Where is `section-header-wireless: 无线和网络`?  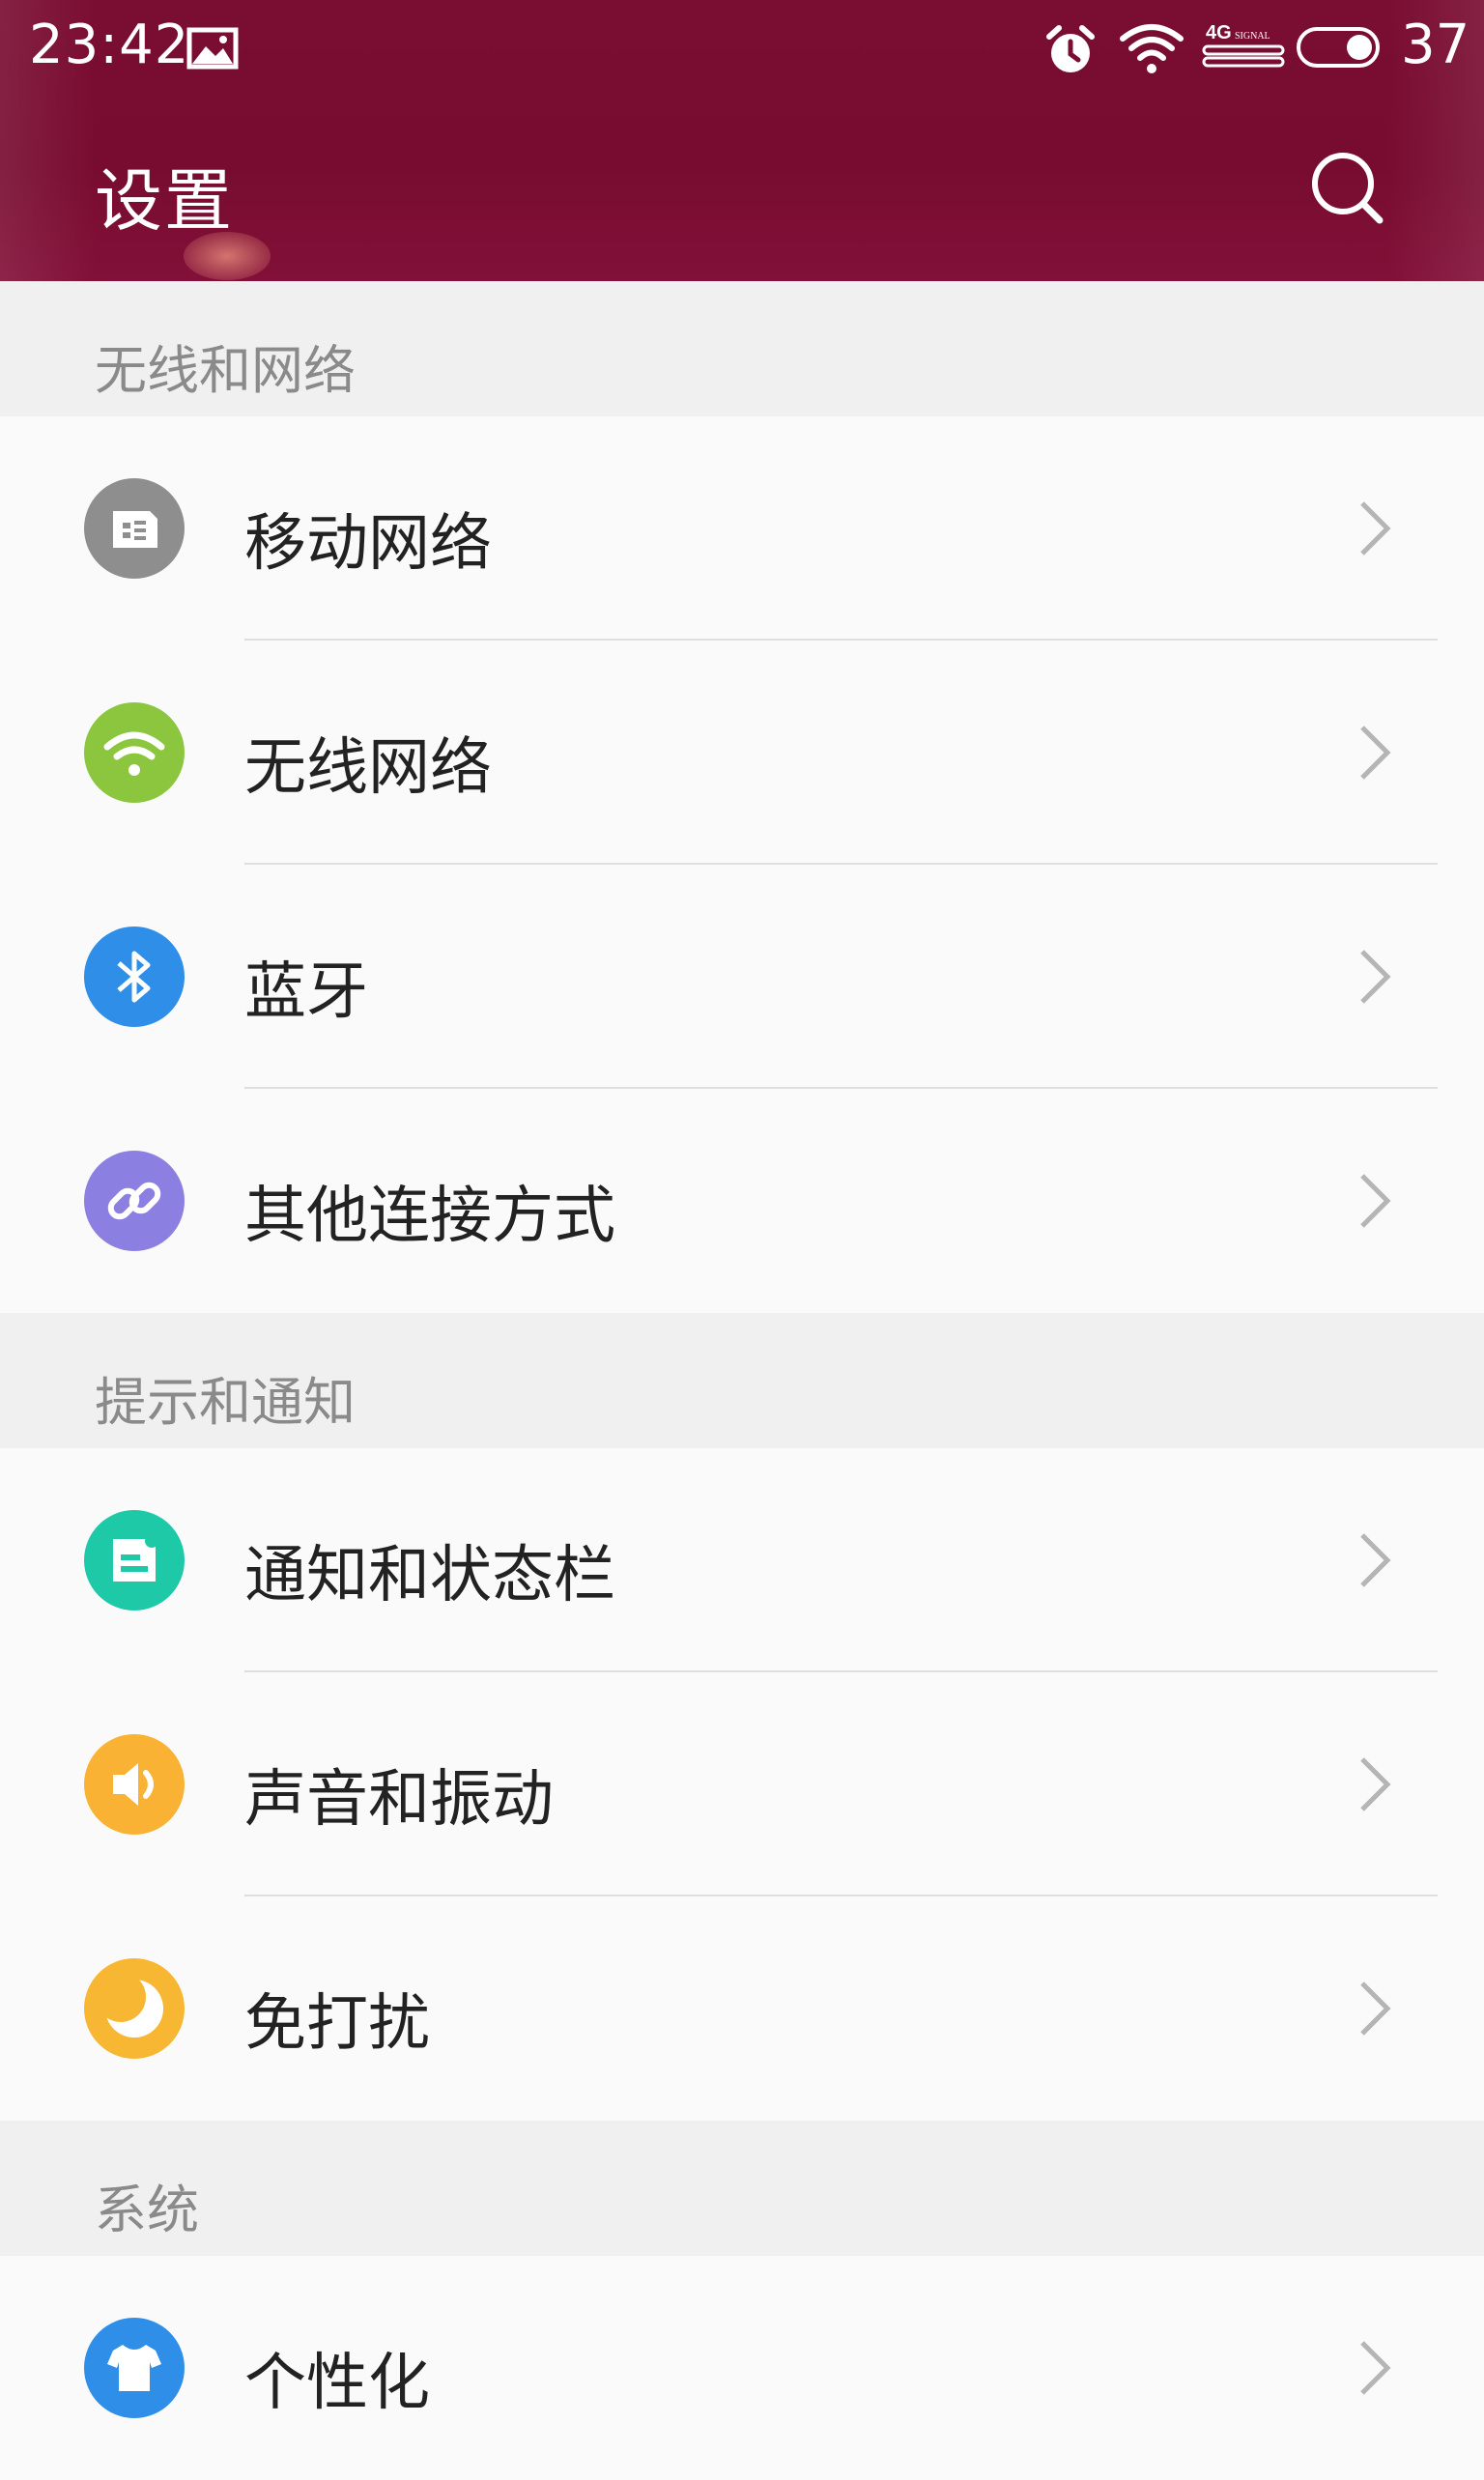
section-header-wireless: 无线和网络 is located at coordinates (742, 349).